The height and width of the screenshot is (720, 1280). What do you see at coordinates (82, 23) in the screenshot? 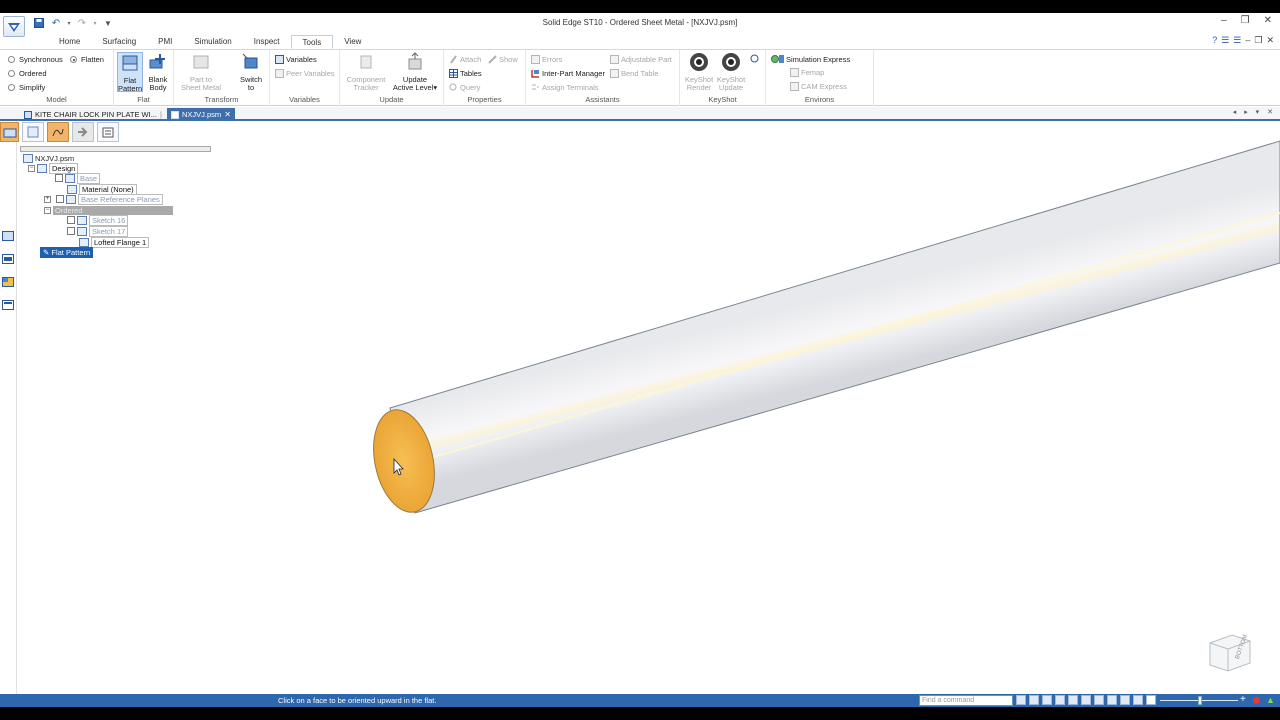
I see `redo-icon: ↷` at bounding box center [82, 23].